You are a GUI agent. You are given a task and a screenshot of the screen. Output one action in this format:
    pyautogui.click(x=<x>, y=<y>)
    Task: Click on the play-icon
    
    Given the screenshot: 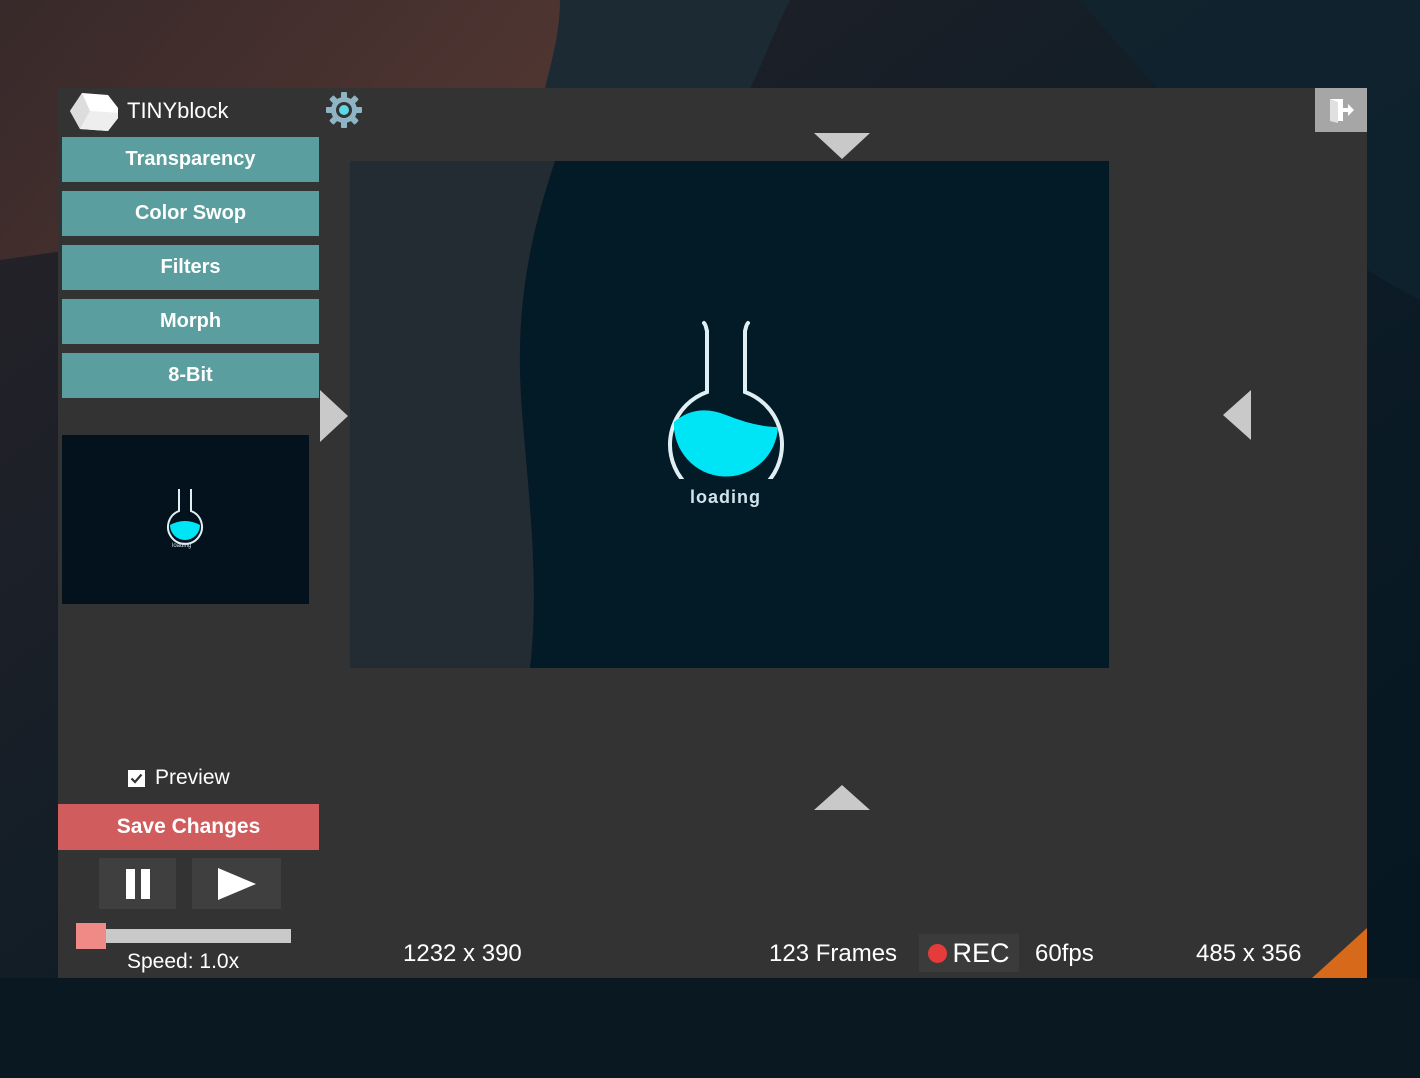 What is the action you would take?
    pyautogui.click(x=236, y=883)
    